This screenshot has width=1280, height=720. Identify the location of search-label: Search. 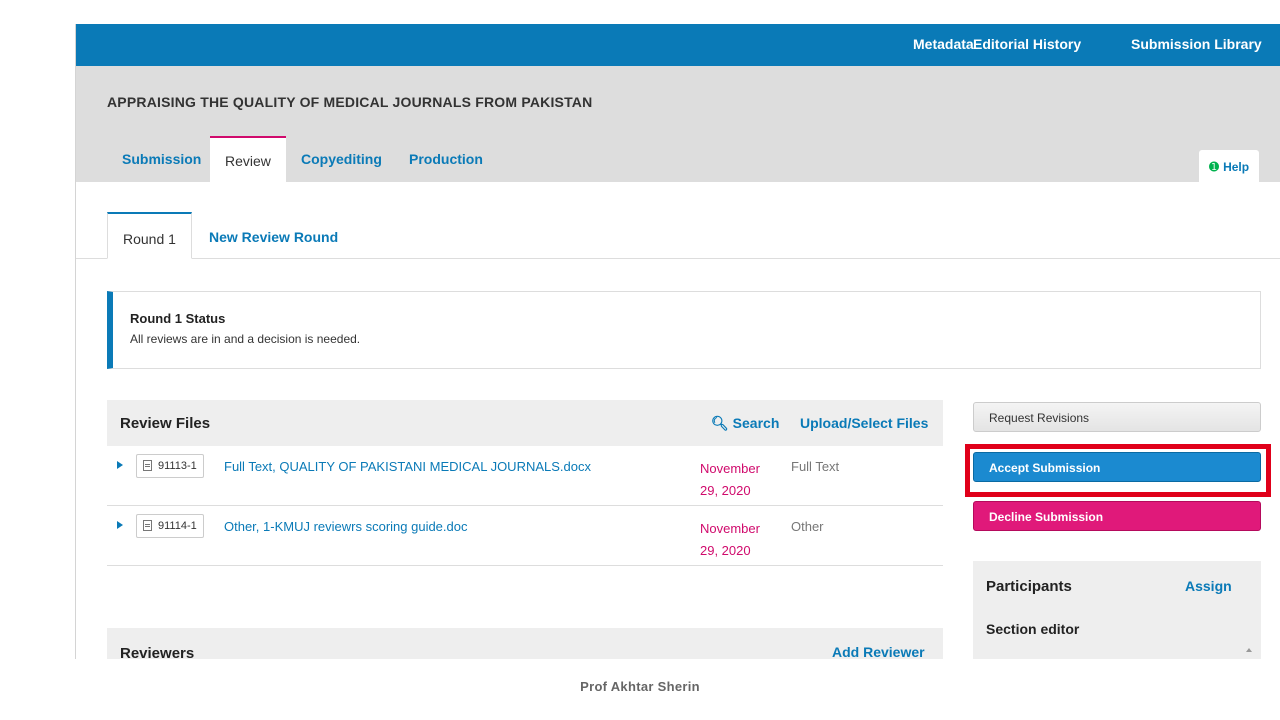
(756, 423).